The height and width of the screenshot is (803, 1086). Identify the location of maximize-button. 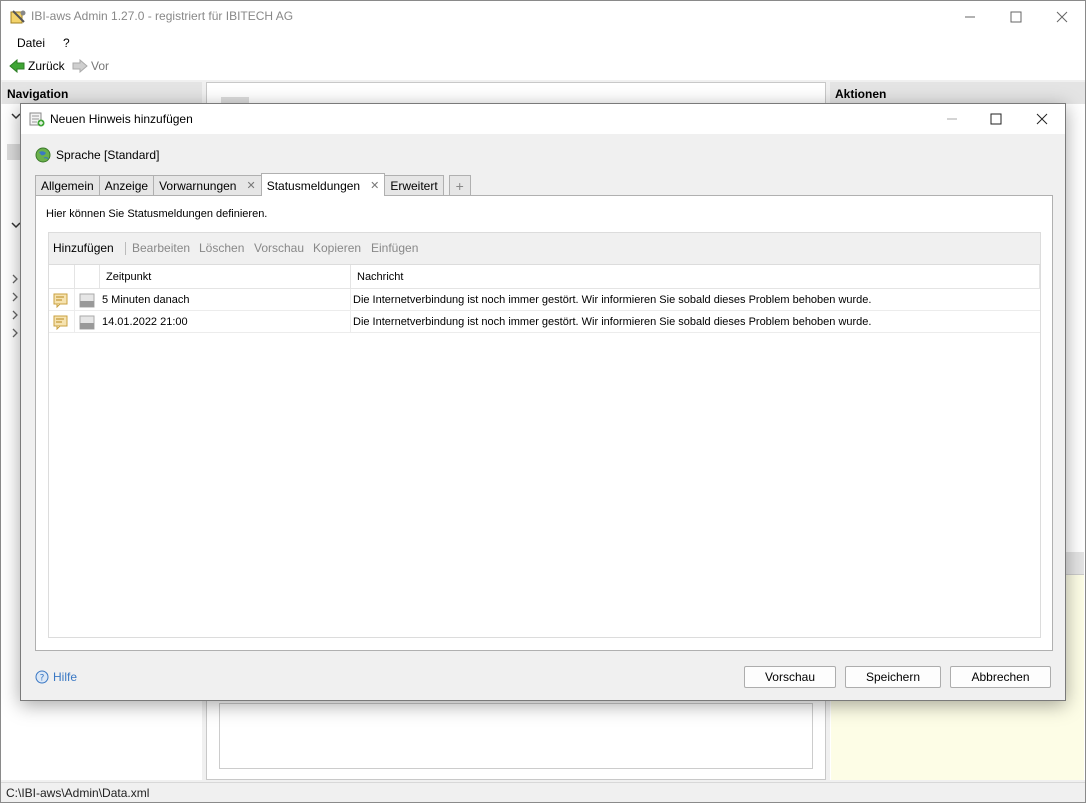
(1016, 16).